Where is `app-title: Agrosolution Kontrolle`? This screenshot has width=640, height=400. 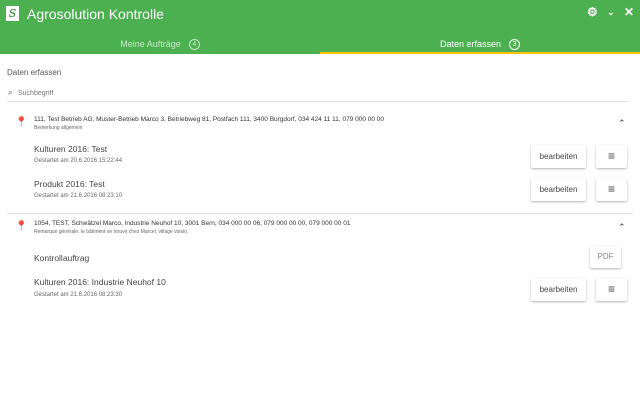 app-title: Agrosolution Kontrolle is located at coordinates (95, 14).